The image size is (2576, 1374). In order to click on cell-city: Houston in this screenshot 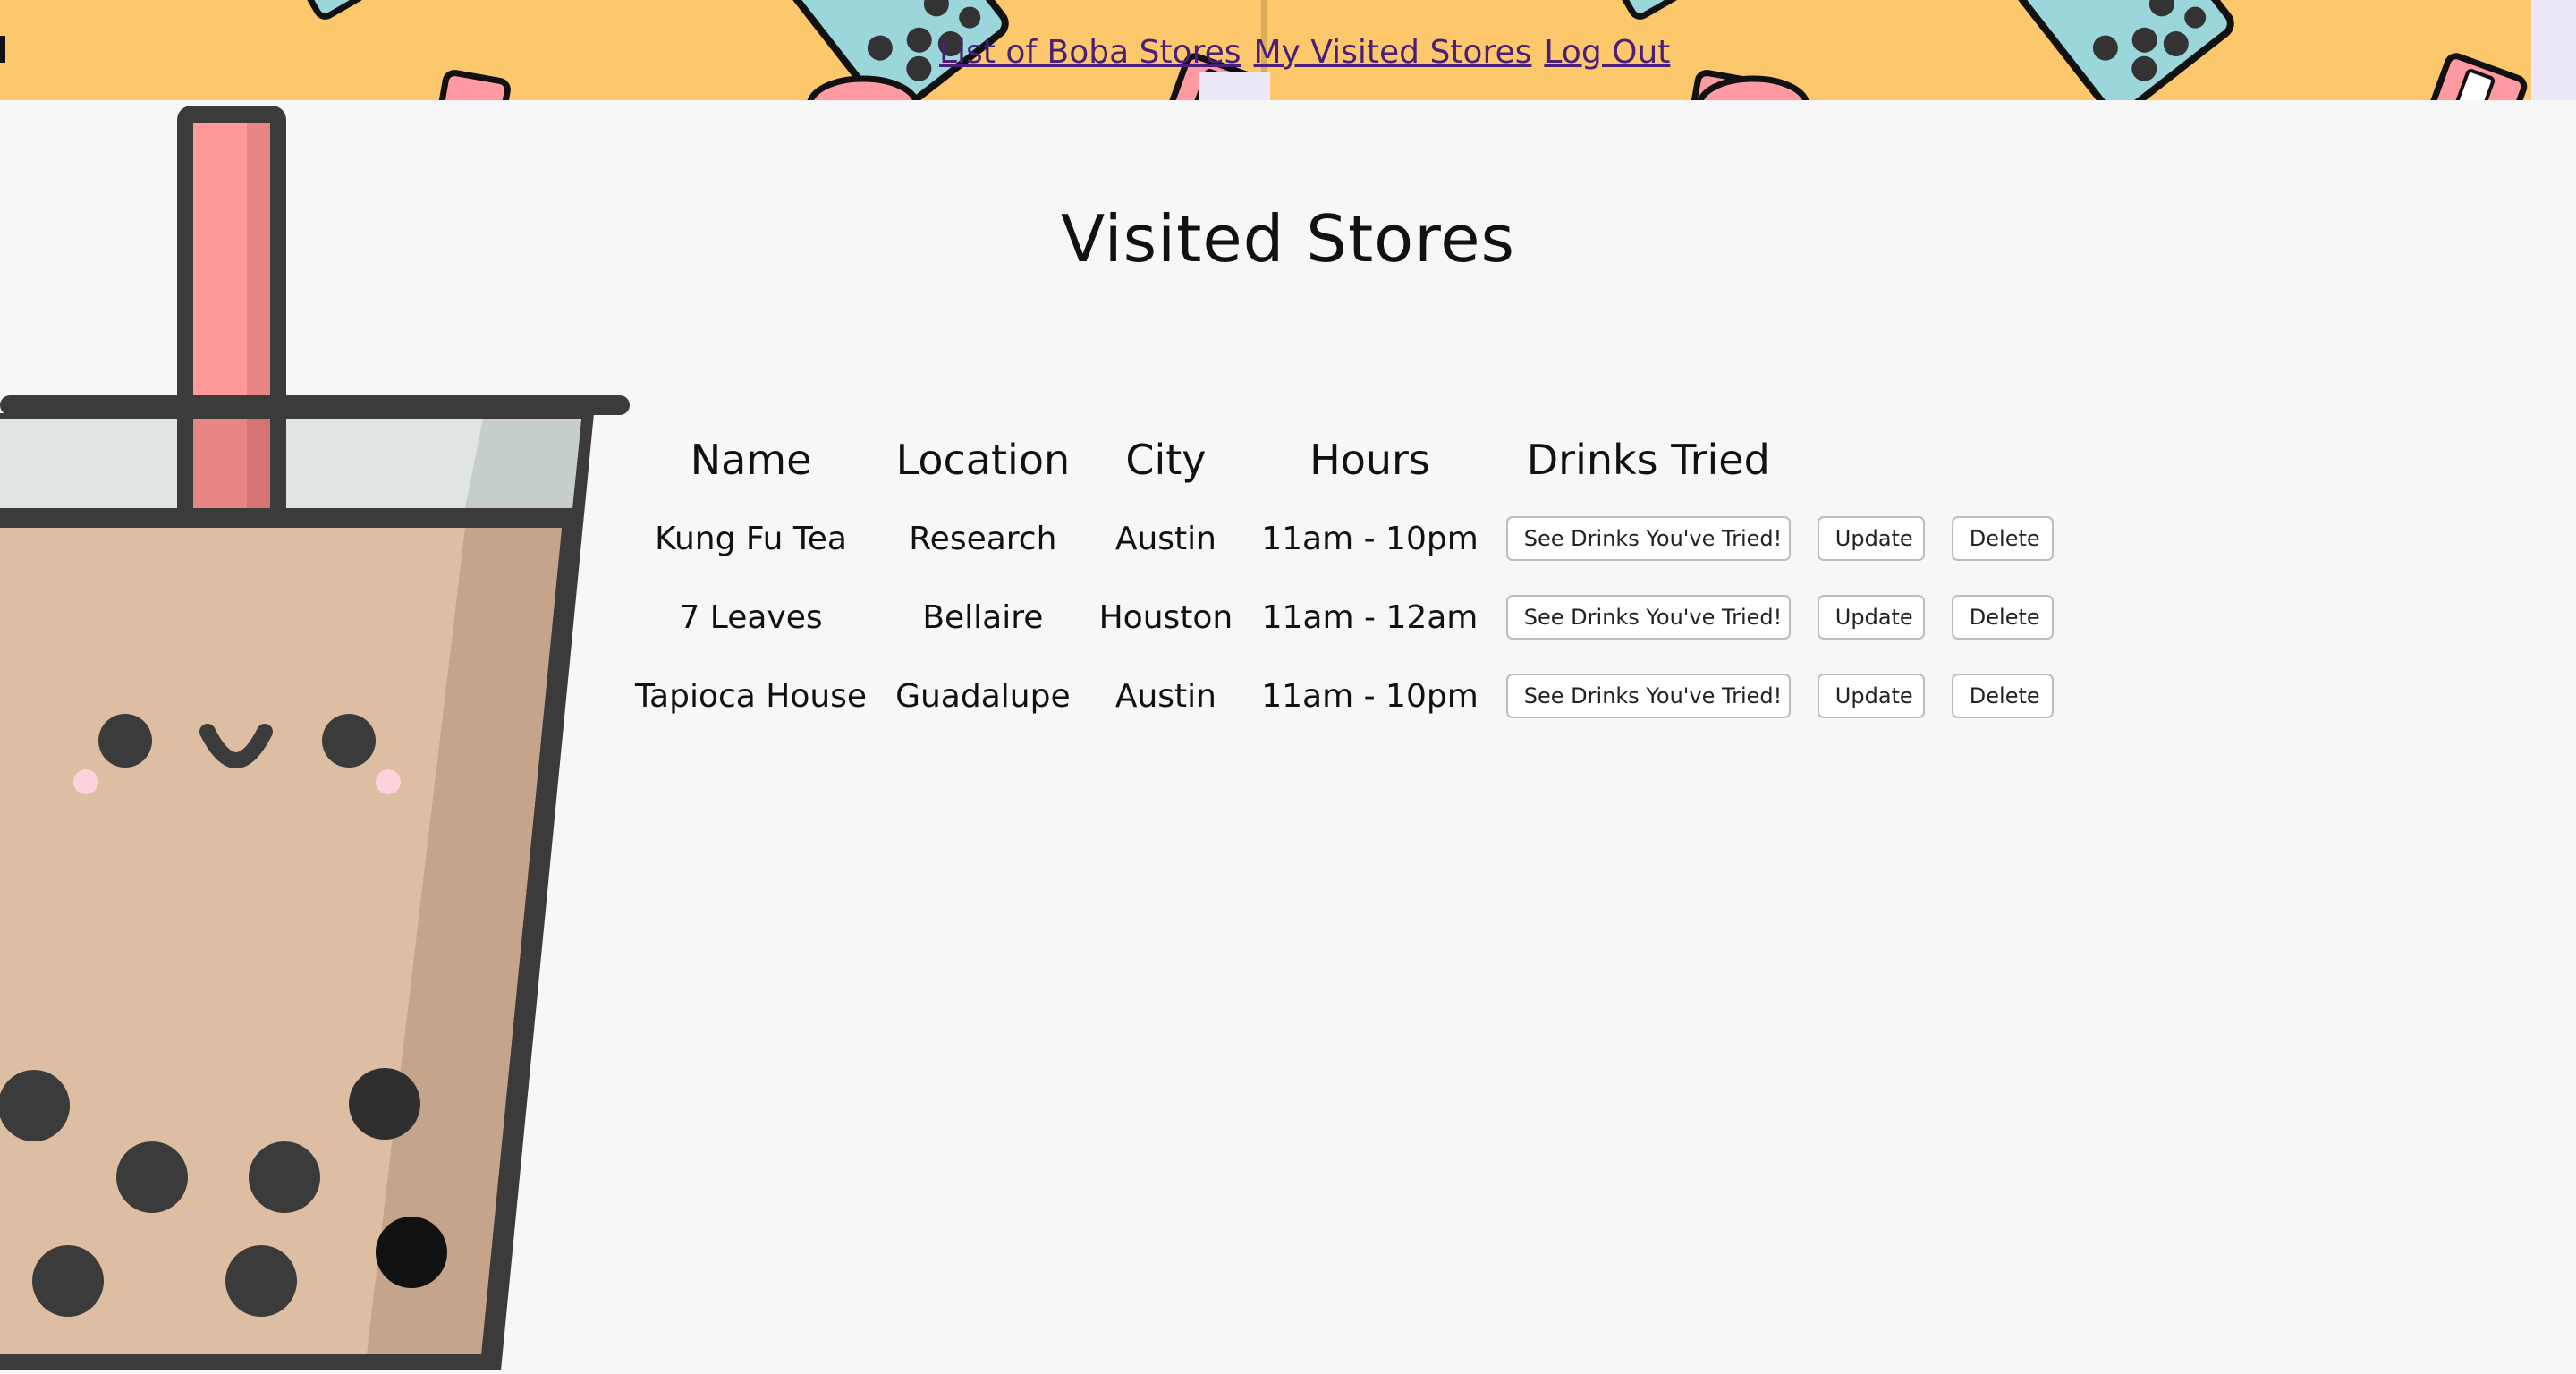, I will do `click(1165, 617)`.